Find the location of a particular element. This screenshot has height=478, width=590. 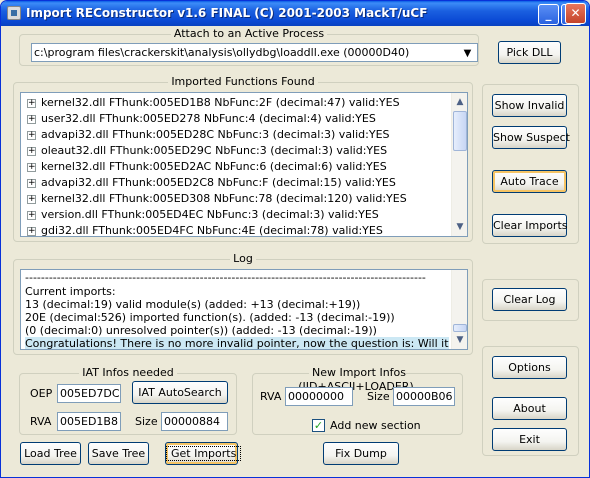

clear-log-button: Clear Log is located at coordinates (529, 299).